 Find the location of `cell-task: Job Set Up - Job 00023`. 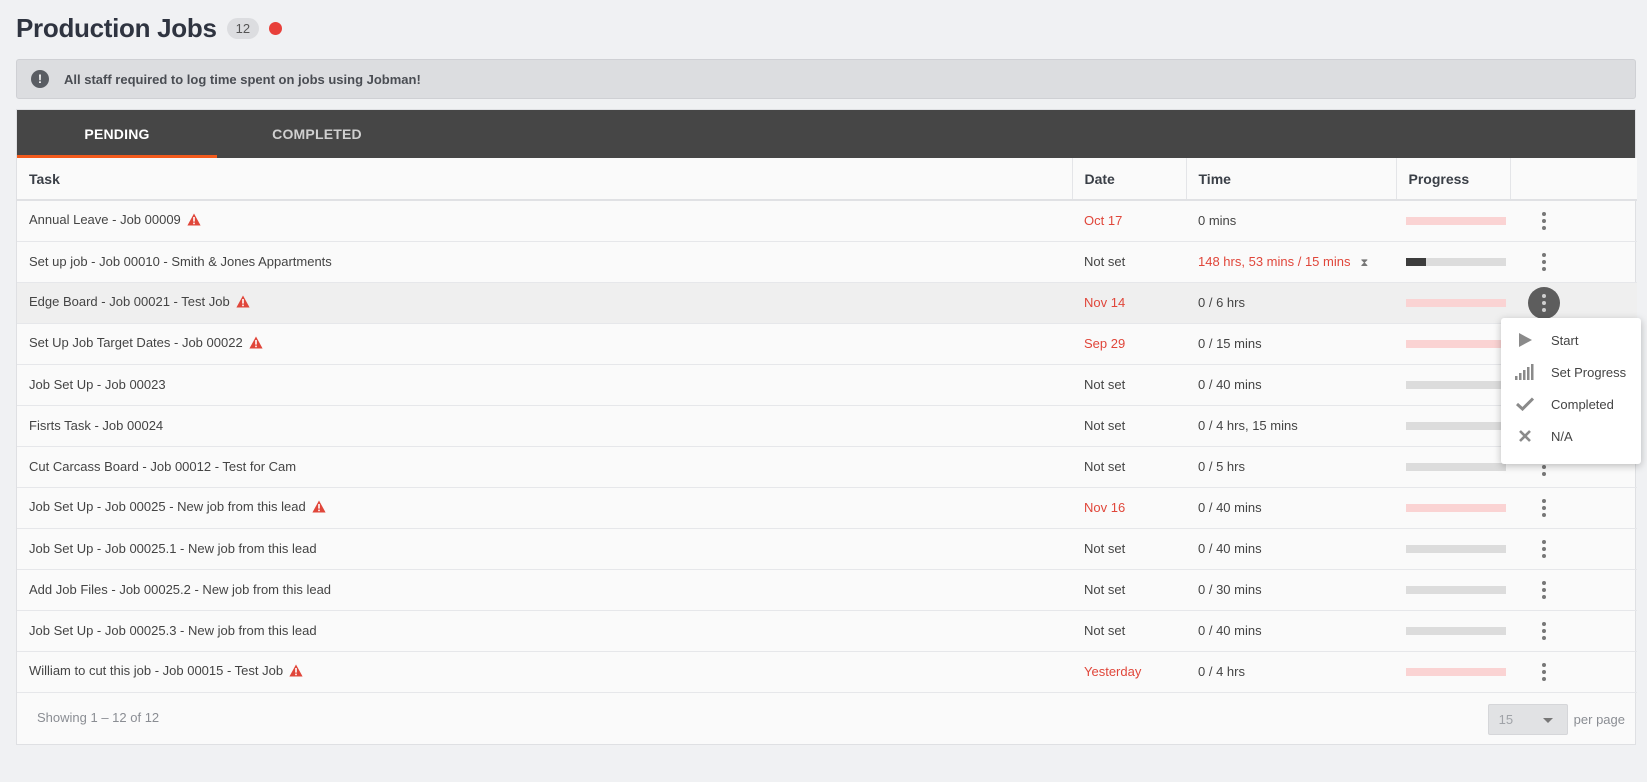

cell-task: Job Set Up - Job 00023 is located at coordinates (544, 385).